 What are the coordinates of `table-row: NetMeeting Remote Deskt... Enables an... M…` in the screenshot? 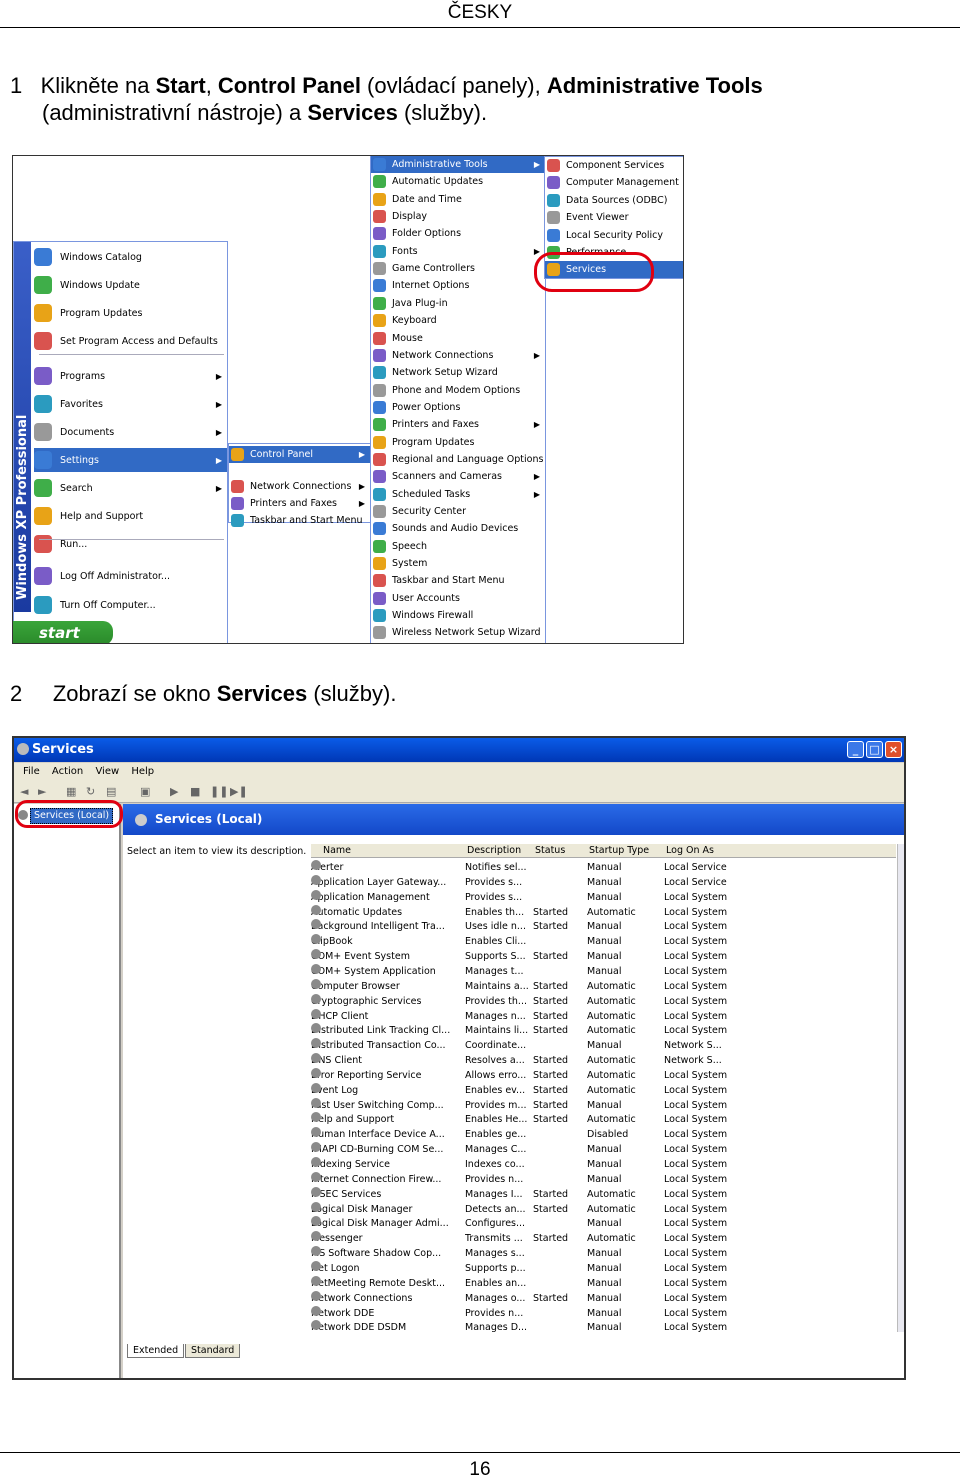 It's located at (602, 1283).